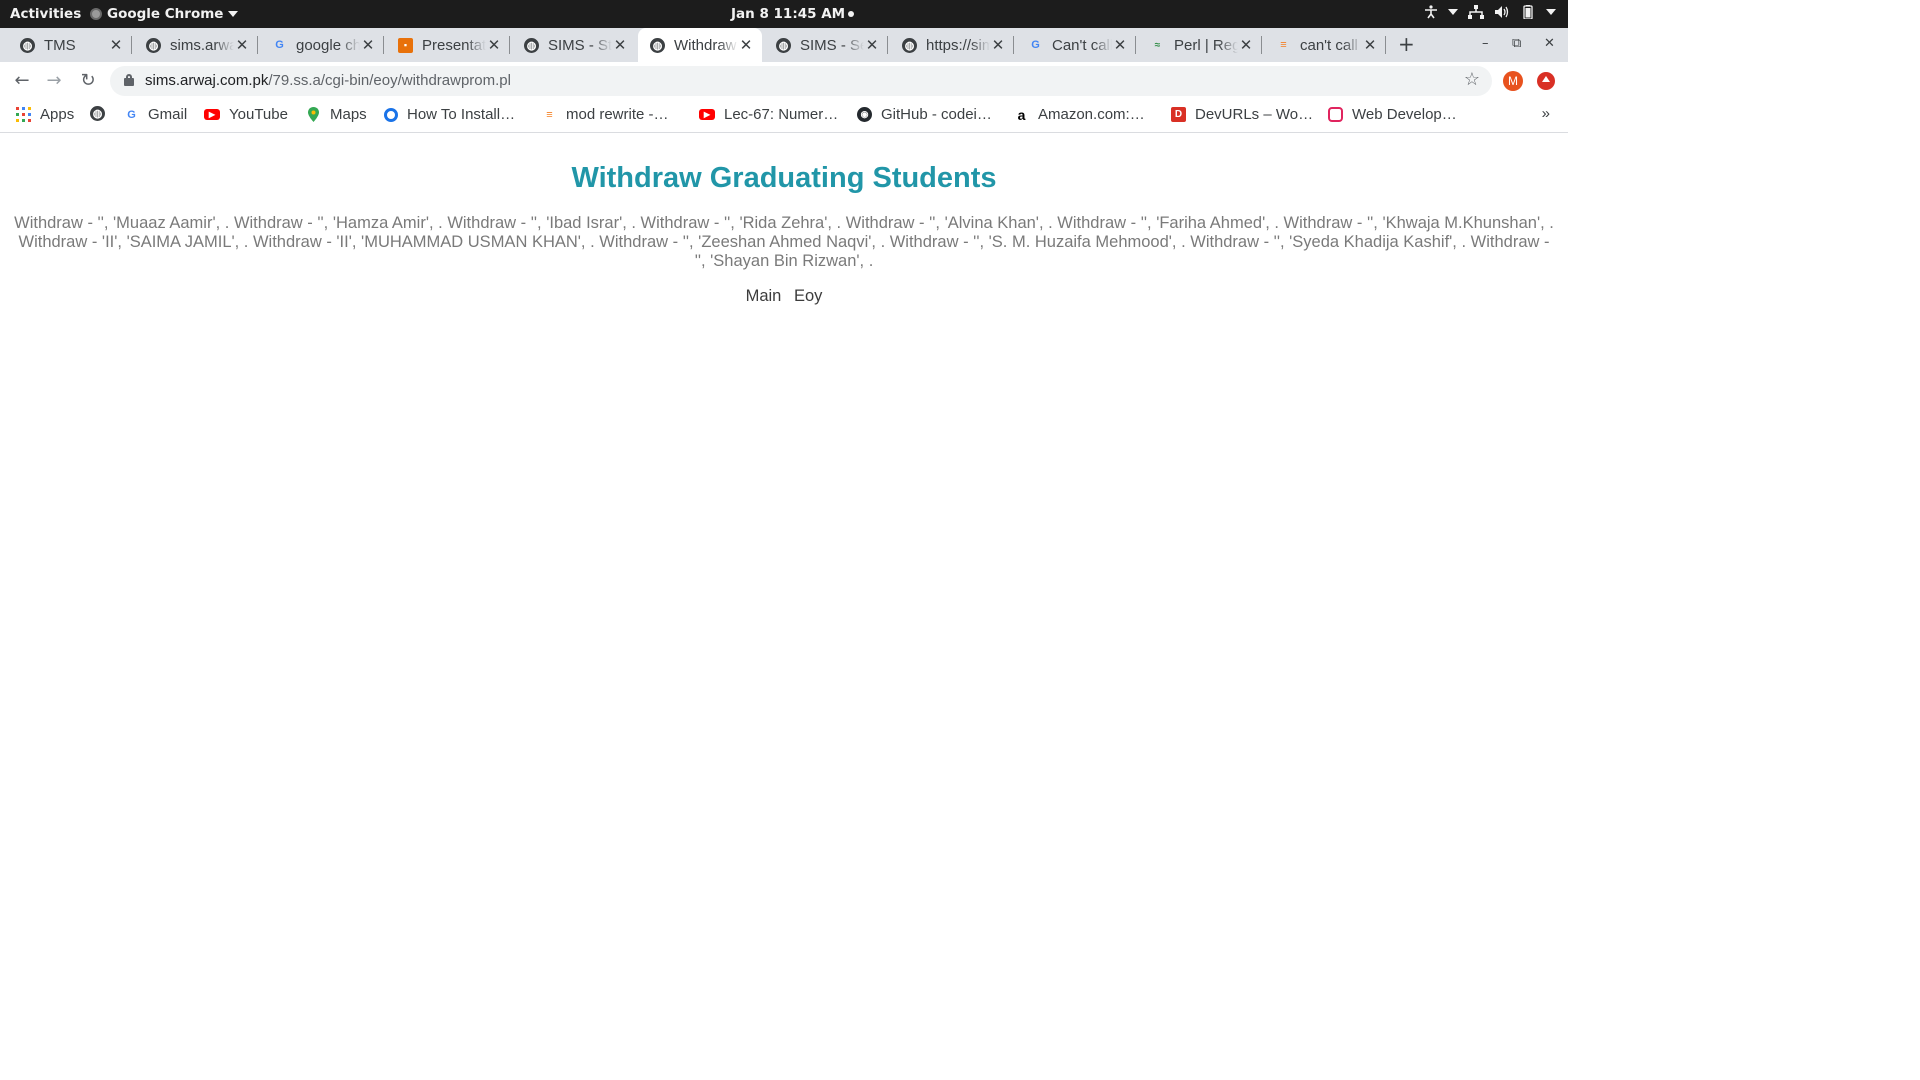  I want to click on bookmark-globe: ◍, so click(102, 113).